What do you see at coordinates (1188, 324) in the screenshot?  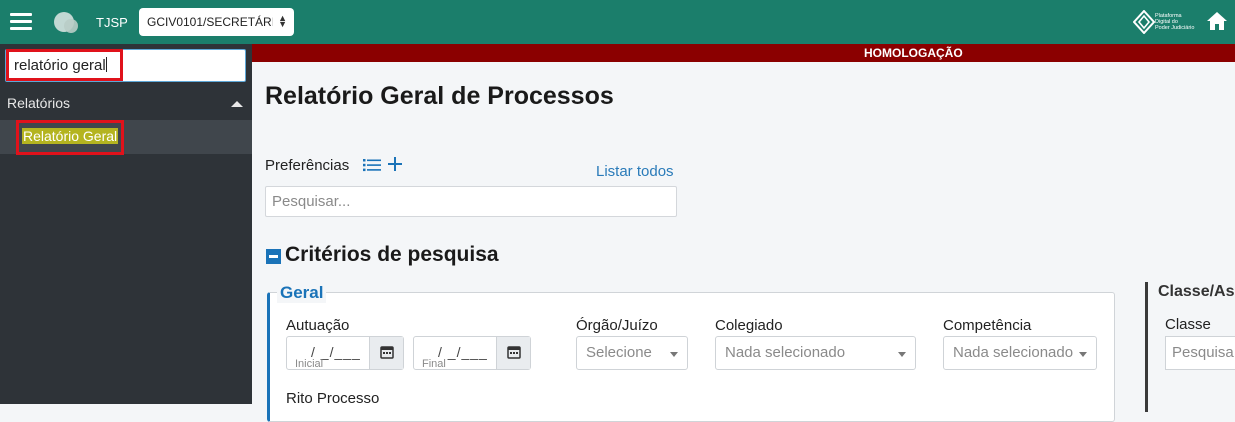 I see `classe-label: Classe` at bounding box center [1188, 324].